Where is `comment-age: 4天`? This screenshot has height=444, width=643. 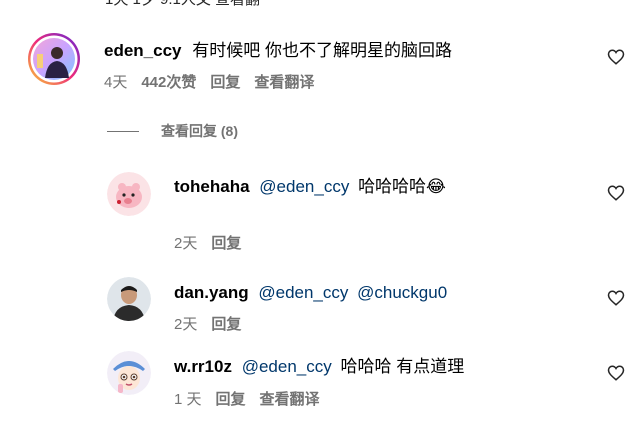 comment-age: 4天 is located at coordinates (116, 82).